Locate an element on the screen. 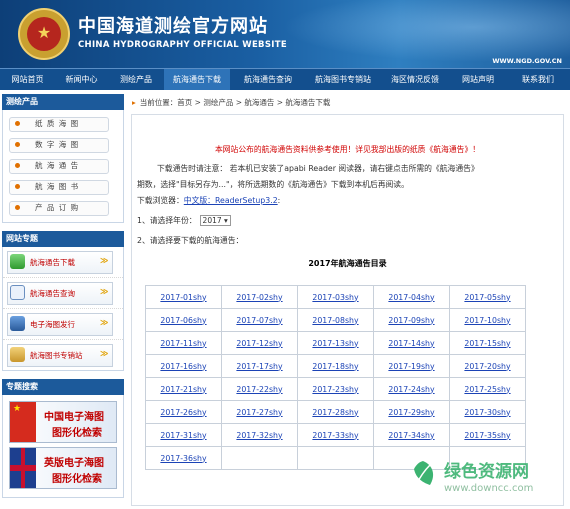 The image size is (570, 509). file-link: 2017-26shy is located at coordinates (183, 412).